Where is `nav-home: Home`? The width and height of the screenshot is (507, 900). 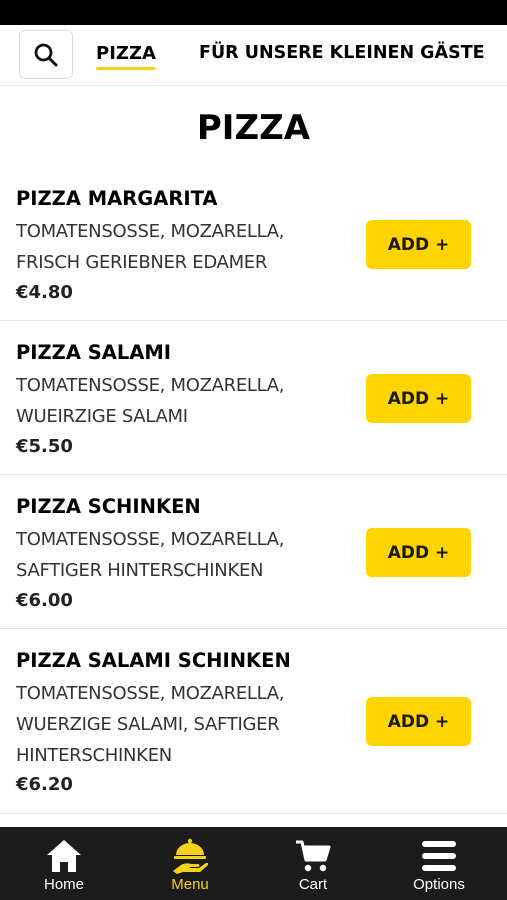
nav-home: Home is located at coordinates (64, 863).